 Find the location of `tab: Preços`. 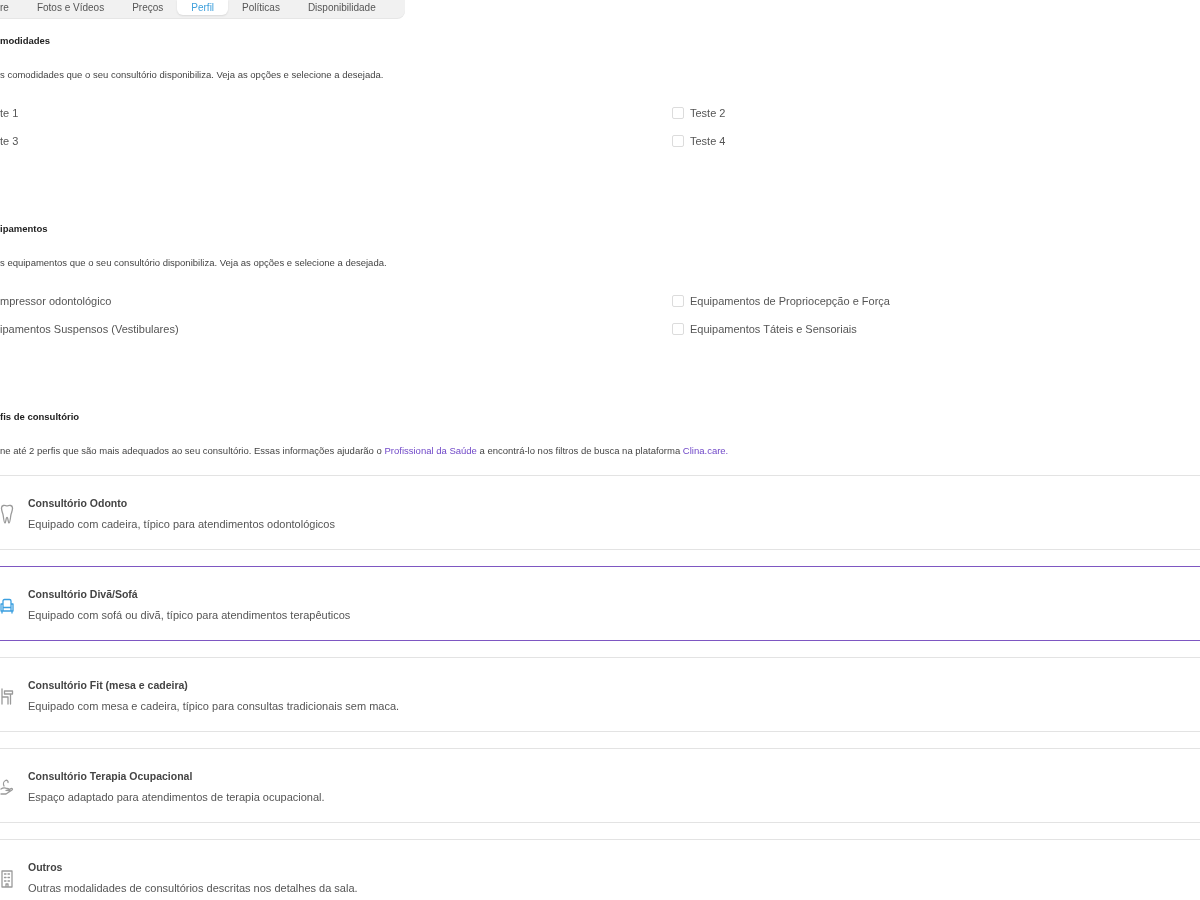

tab: Preços is located at coordinates (148, 7).